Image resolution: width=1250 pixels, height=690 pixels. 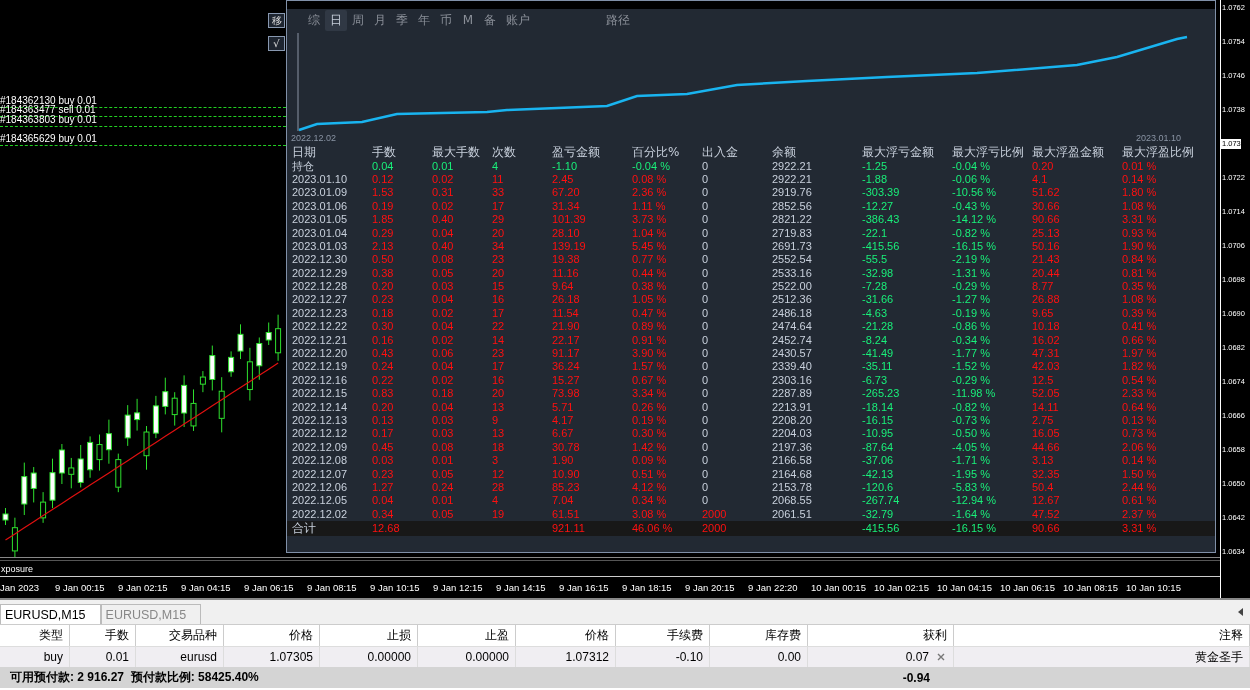 What do you see at coordinates (881, 394) in the screenshot?
I see `table-cell-text: -265.23` at bounding box center [881, 394].